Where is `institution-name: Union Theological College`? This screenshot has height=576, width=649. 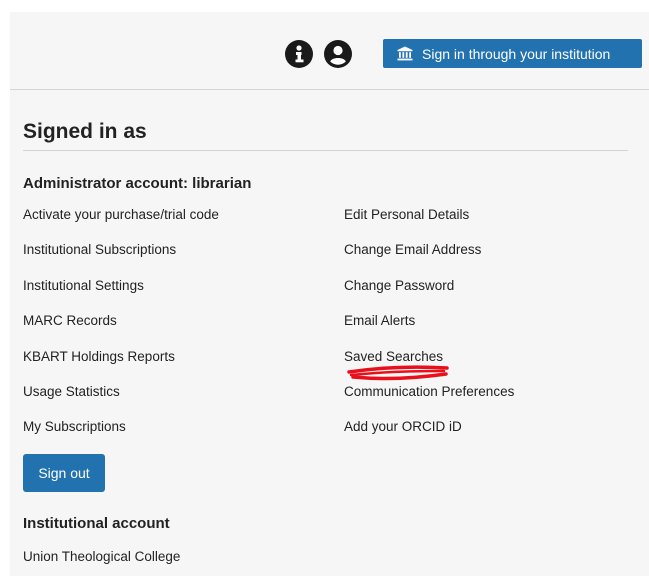 institution-name: Union Theological College is located at coordinates (102, 556).